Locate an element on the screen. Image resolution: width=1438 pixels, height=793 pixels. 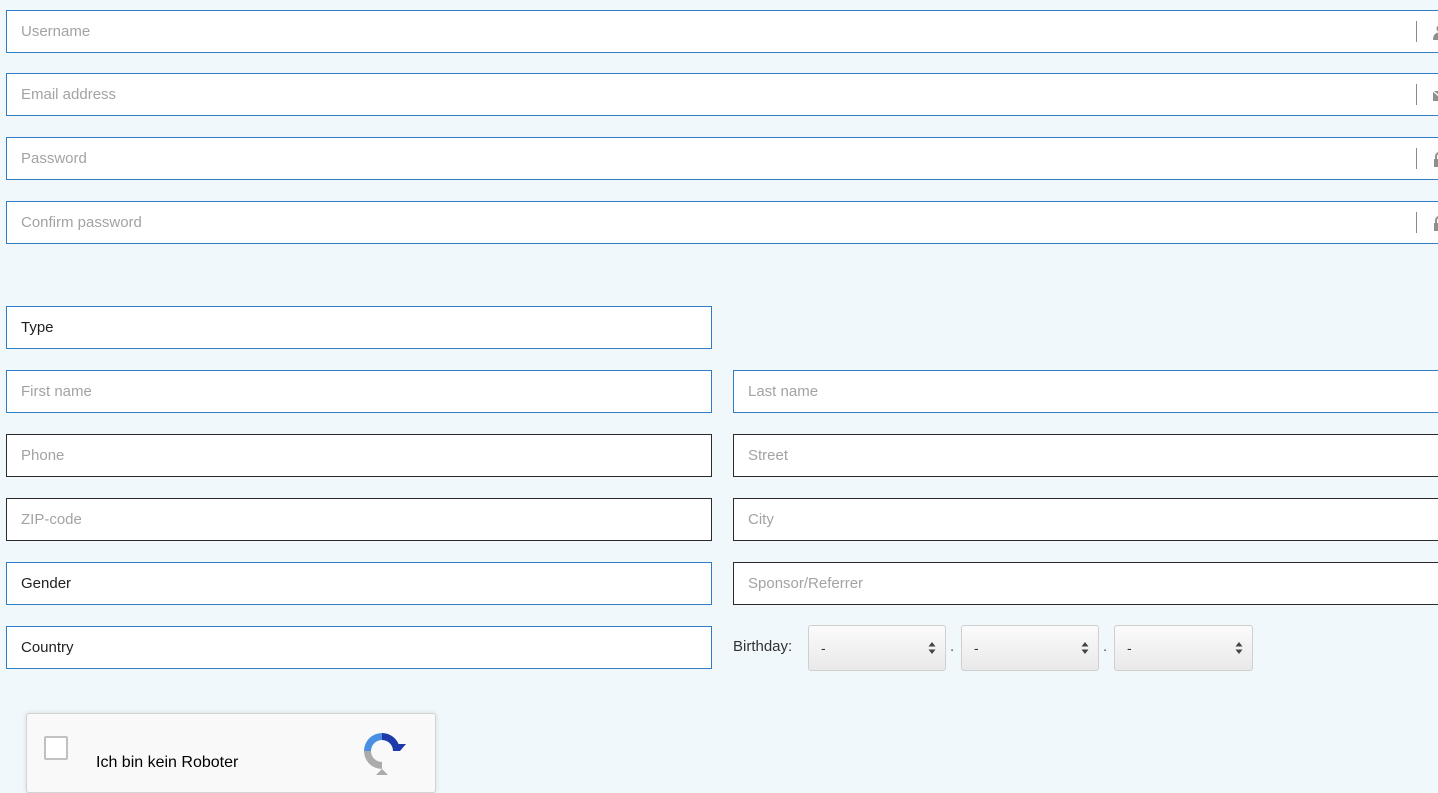
email-input is located at coordinates (722, 94).